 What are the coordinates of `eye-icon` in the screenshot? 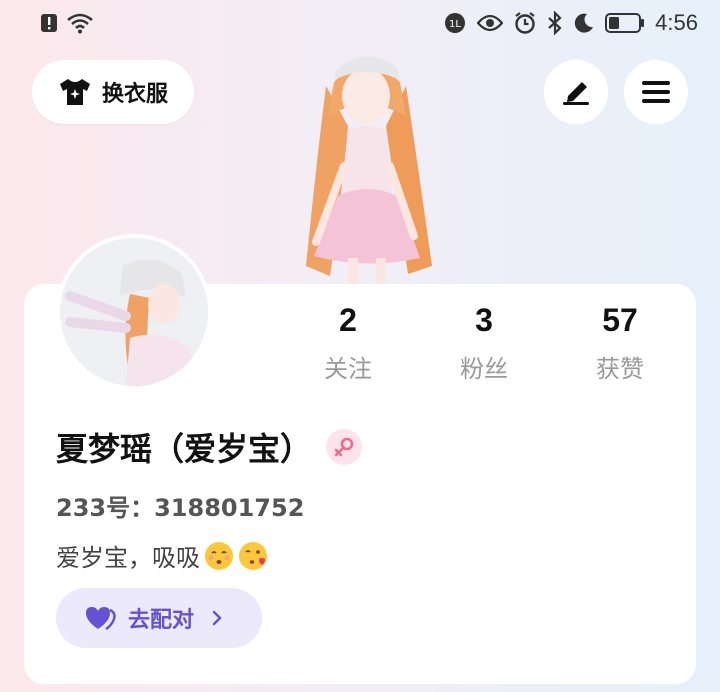 It's located at (490, 23).